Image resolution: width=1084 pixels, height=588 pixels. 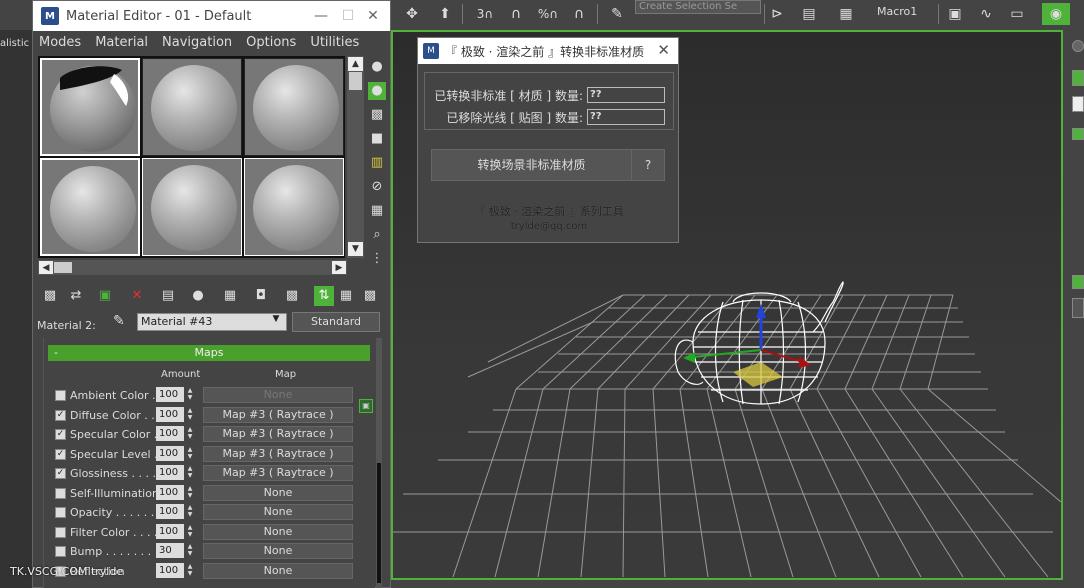 I want to click on rollout-scrollbar, so click(x=379, y=463).